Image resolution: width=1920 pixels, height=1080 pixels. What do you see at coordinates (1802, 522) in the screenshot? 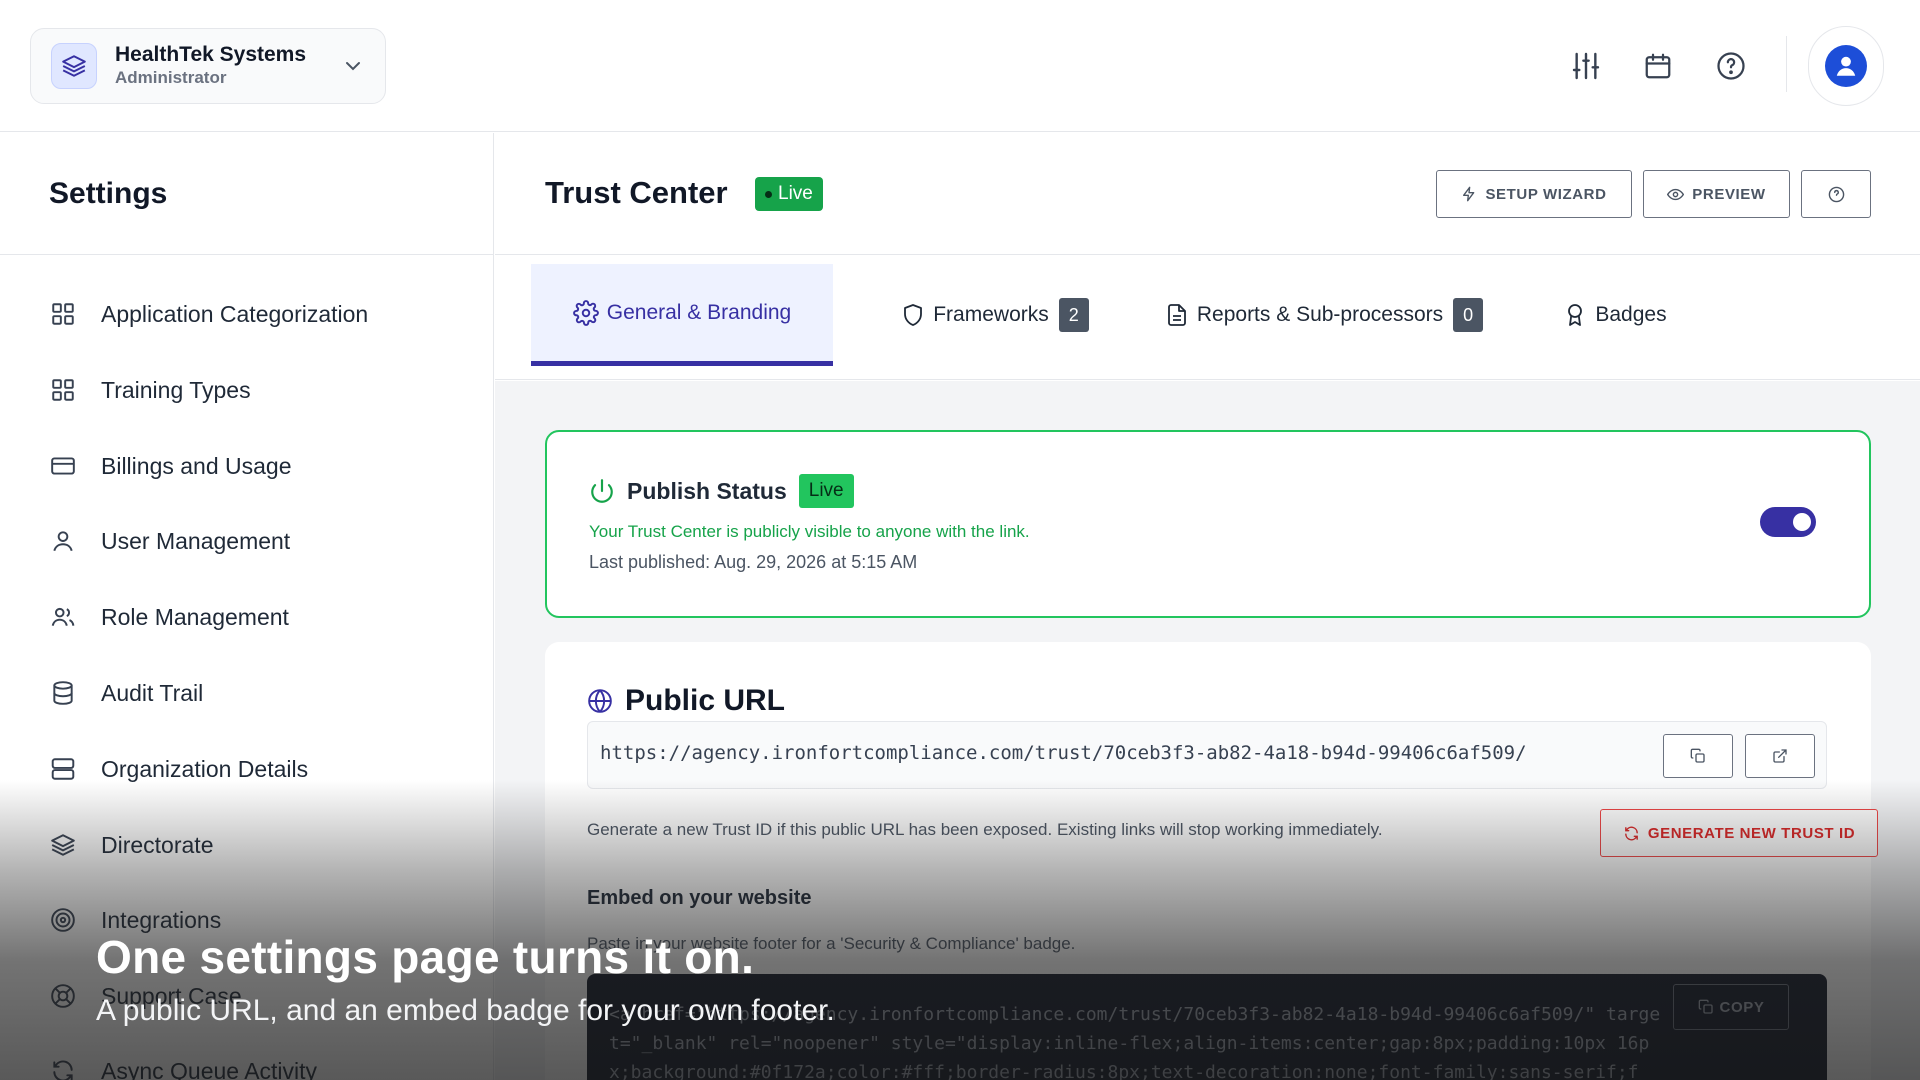
I see `toggle-knob` at bounding box center [1802, 522].